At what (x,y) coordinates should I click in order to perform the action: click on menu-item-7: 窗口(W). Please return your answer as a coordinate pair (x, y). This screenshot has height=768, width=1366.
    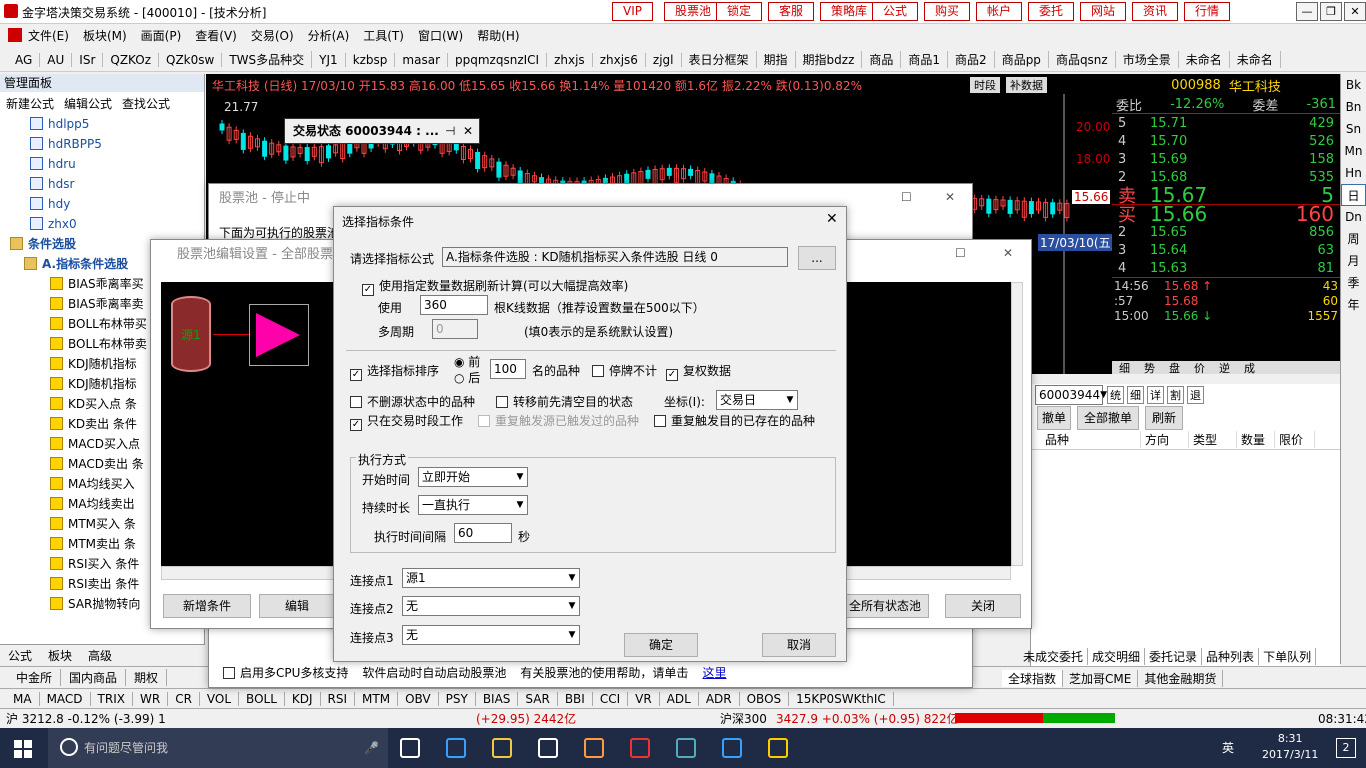
    Looking at the image, I should click on (440, 35).